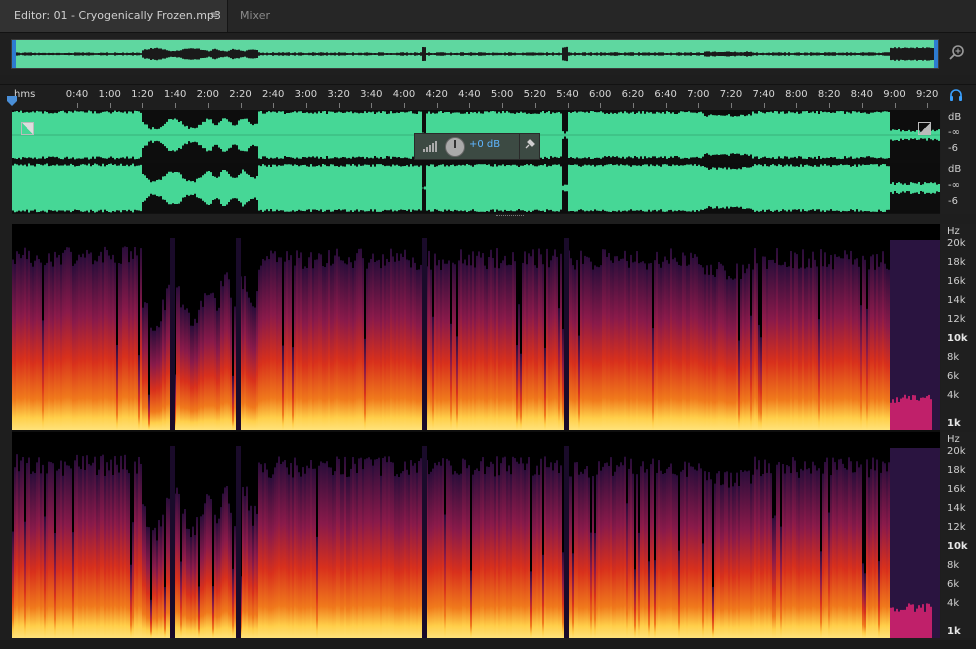 Image resolution: width=976 pixels, height=649 pixels. Describe the element at coordinates (829, 94) in the screenshot. I see `ruler-tick-label: 8:20` at that location.